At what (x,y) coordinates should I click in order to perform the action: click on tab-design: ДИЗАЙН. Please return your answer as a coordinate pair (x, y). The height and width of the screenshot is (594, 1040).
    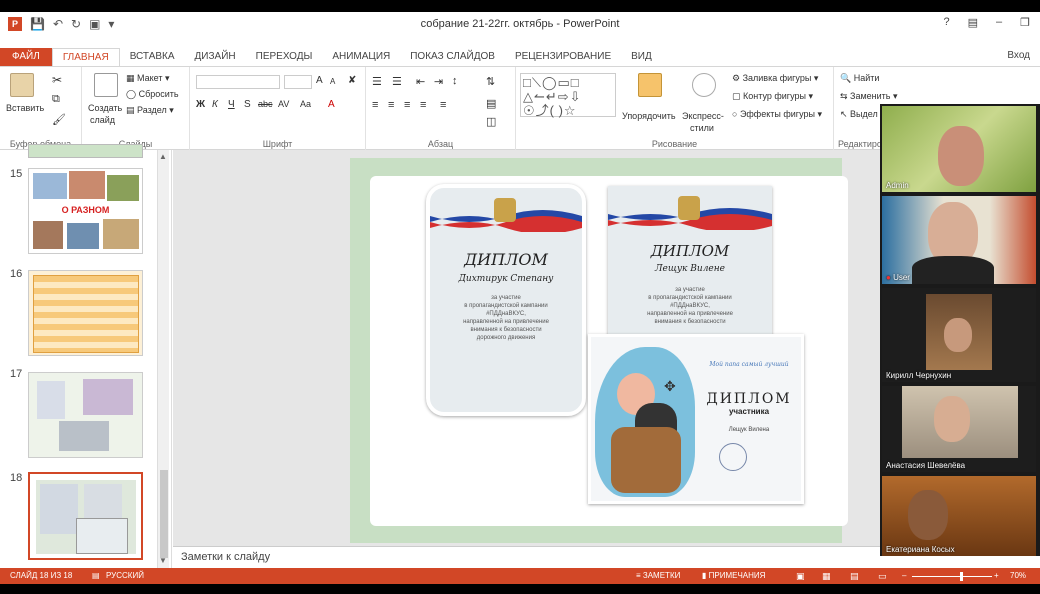
    Looking at the image, I should click on (215, 57).